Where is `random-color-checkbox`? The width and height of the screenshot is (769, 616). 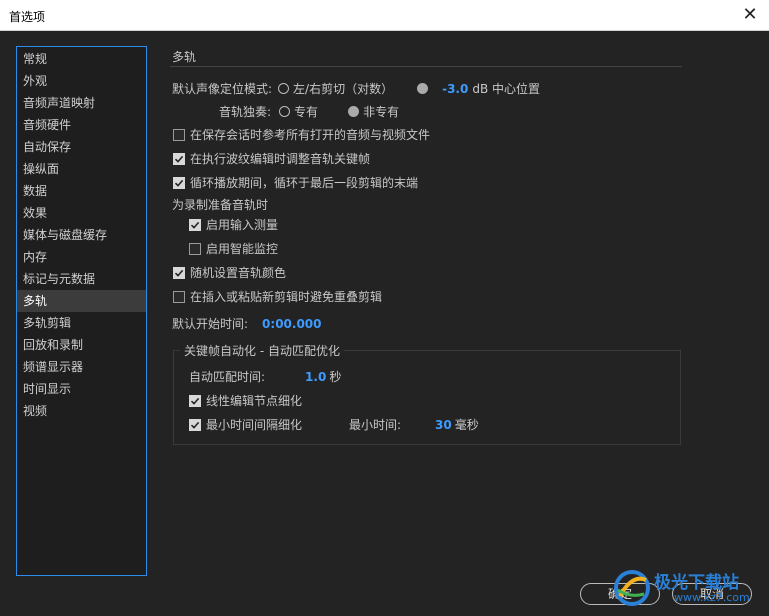
random-color-checkbox is located at coordinates (179, 272).